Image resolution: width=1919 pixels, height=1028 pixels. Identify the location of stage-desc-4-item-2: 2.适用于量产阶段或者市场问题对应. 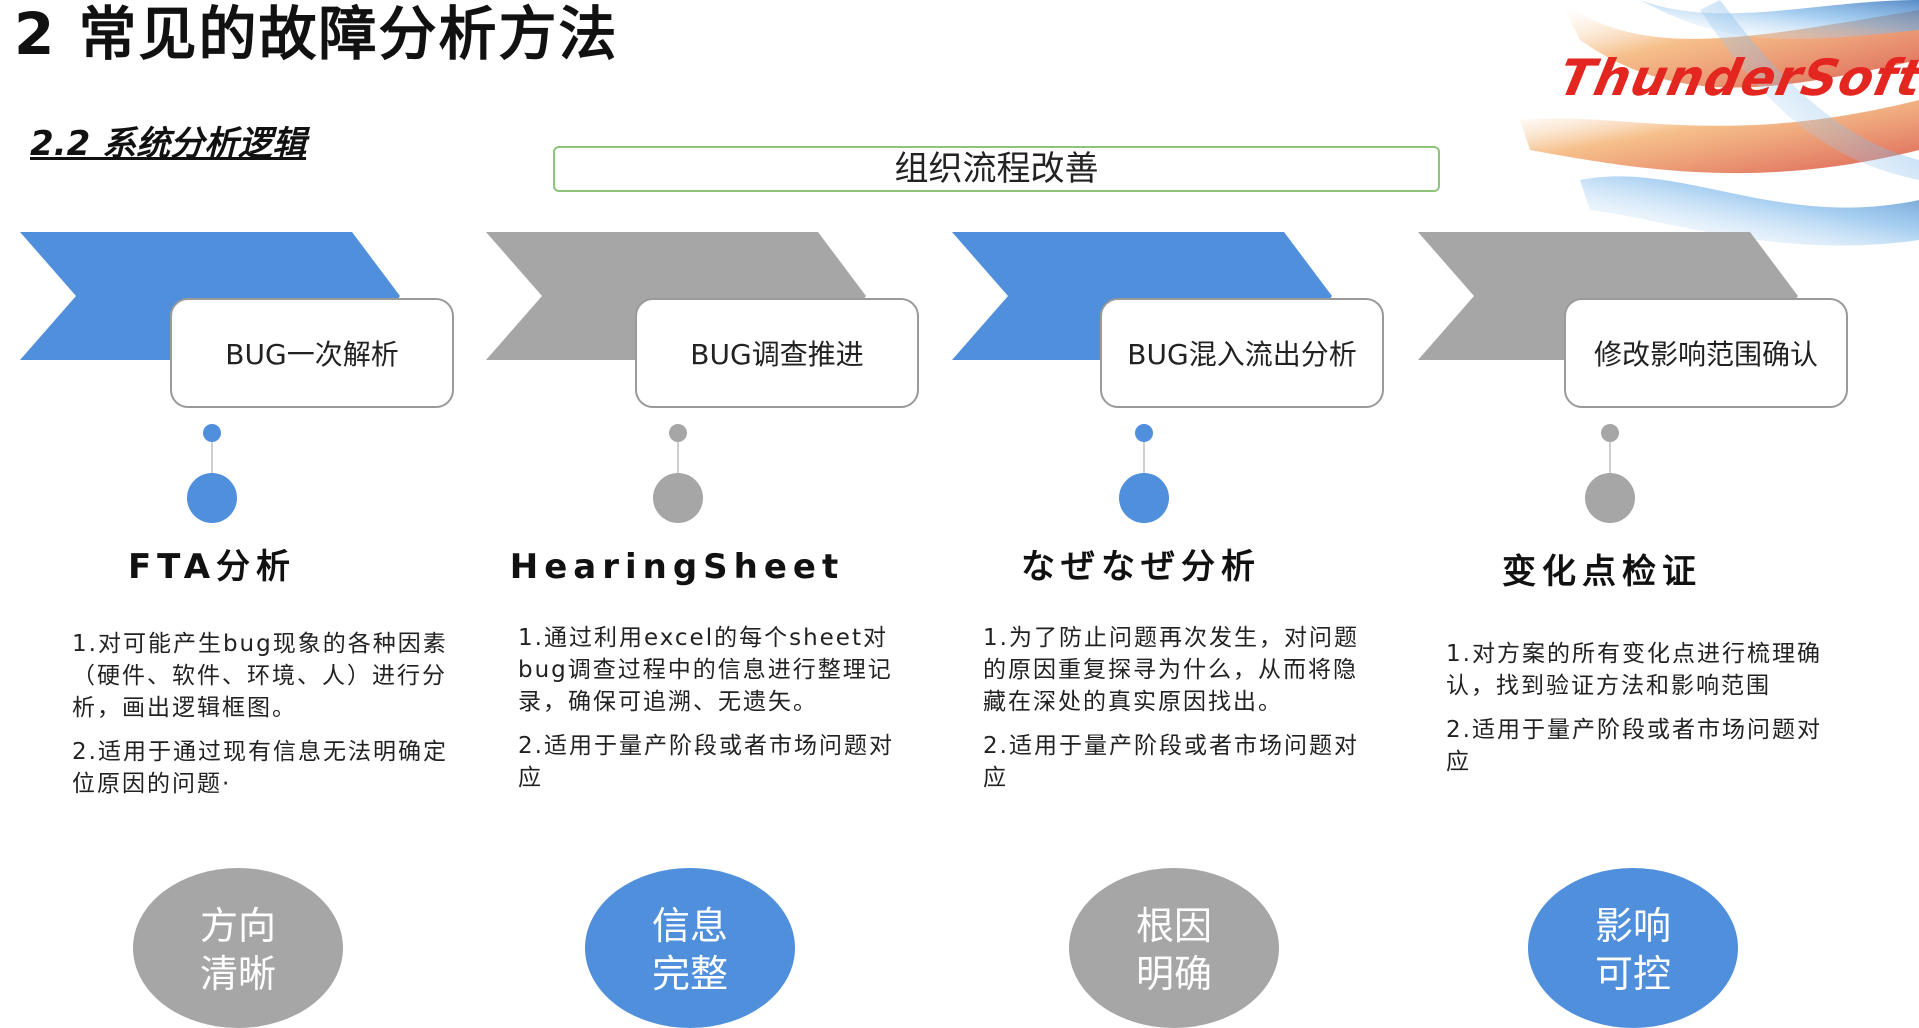
(1634, 746).